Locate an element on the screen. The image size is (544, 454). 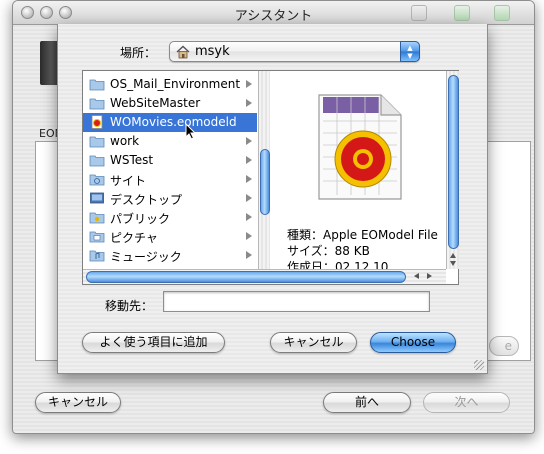
horizontal-scrollbar is located at coordinates (264, 276).